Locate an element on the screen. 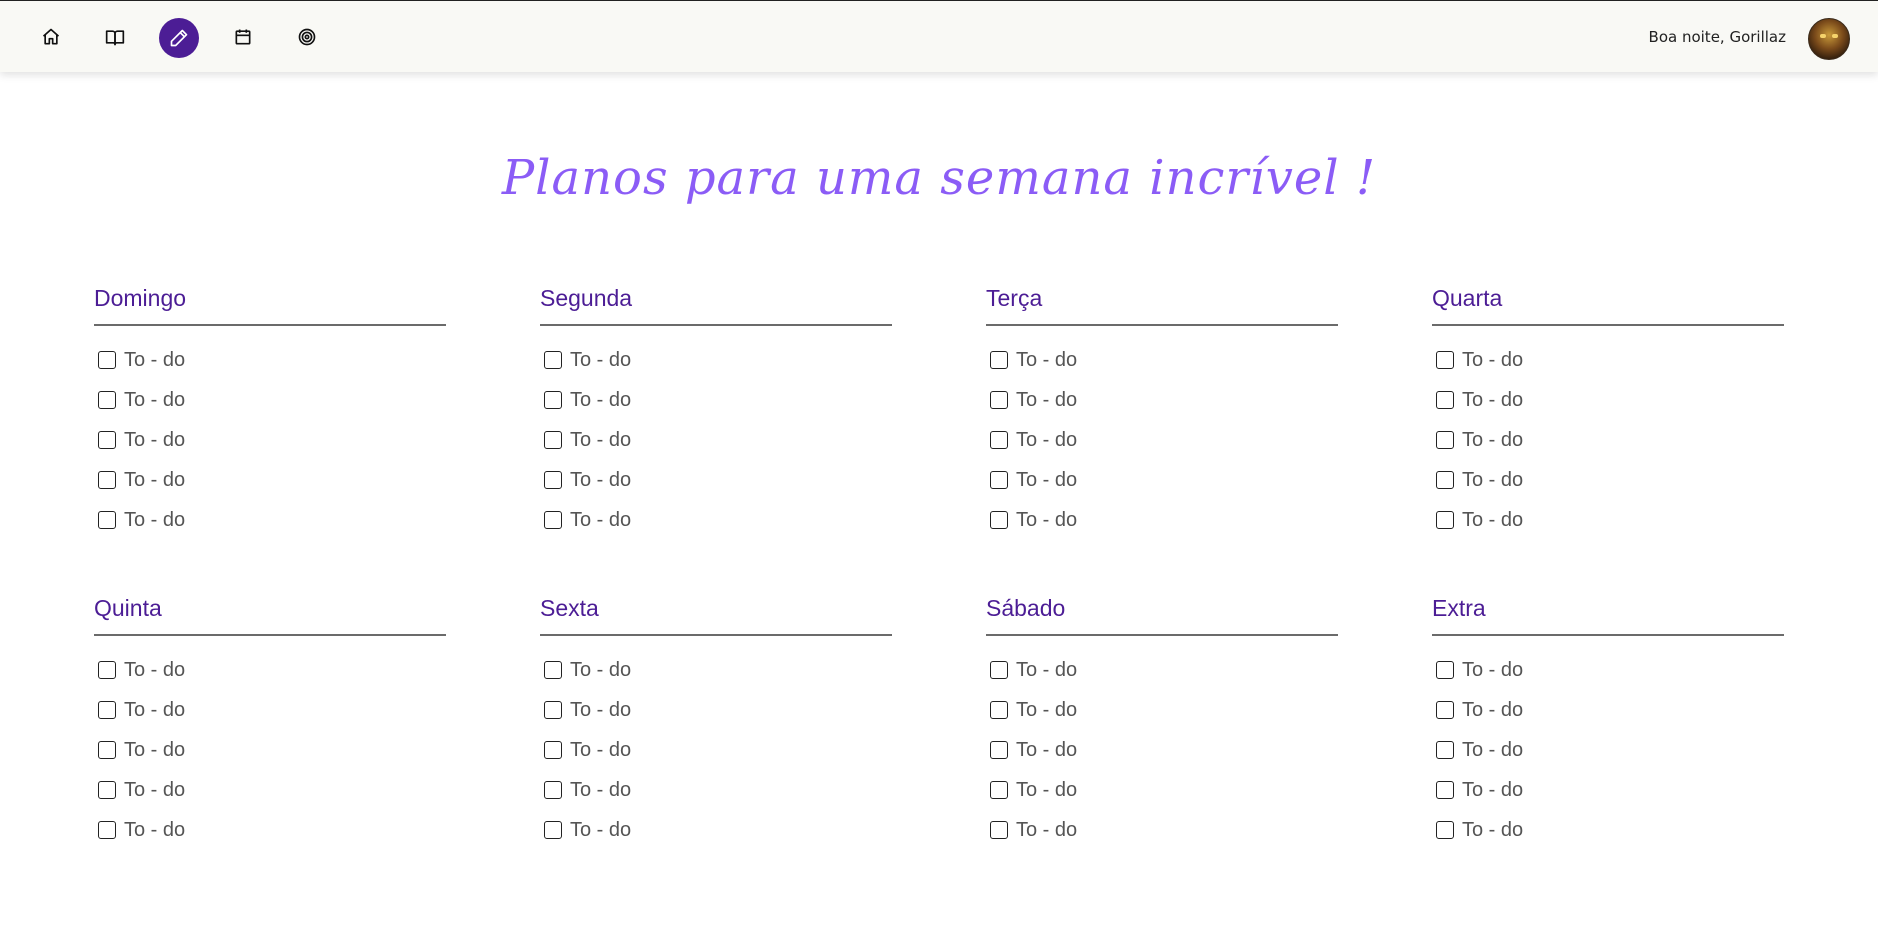 The width and height of the screenshot is (1878, 929). day-title: Extra is located at coordinates (1608, 614).